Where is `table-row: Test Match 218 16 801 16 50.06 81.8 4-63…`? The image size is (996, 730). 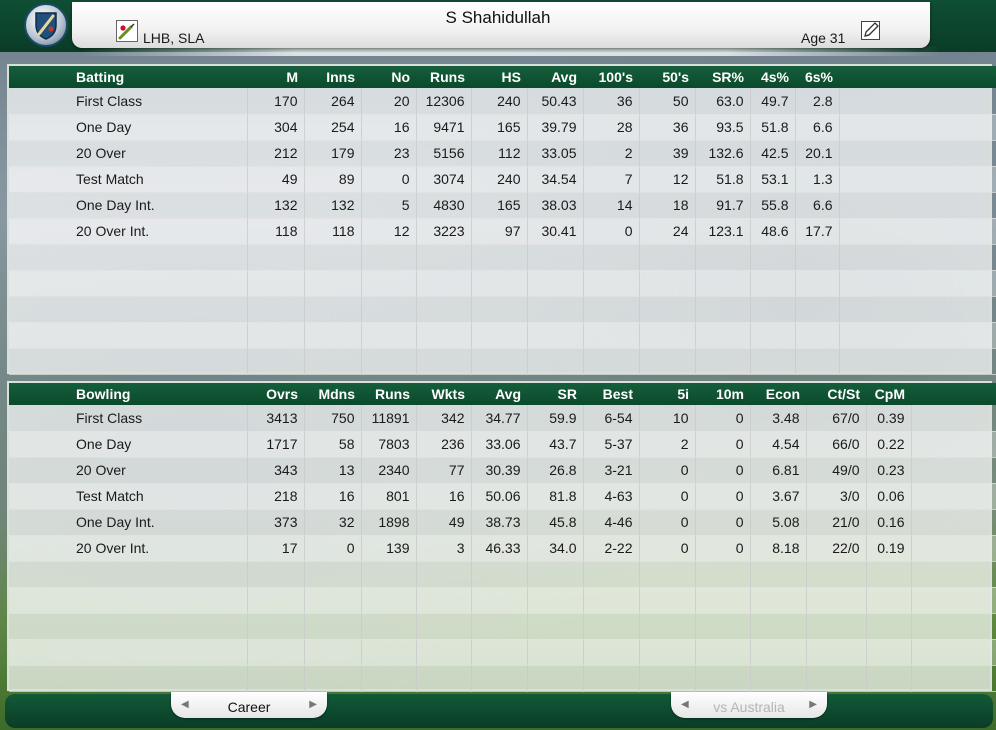 table-row: Test Match 218 16 801 16 50.06 81.8 4-63… is located at coordinates (502, 496).